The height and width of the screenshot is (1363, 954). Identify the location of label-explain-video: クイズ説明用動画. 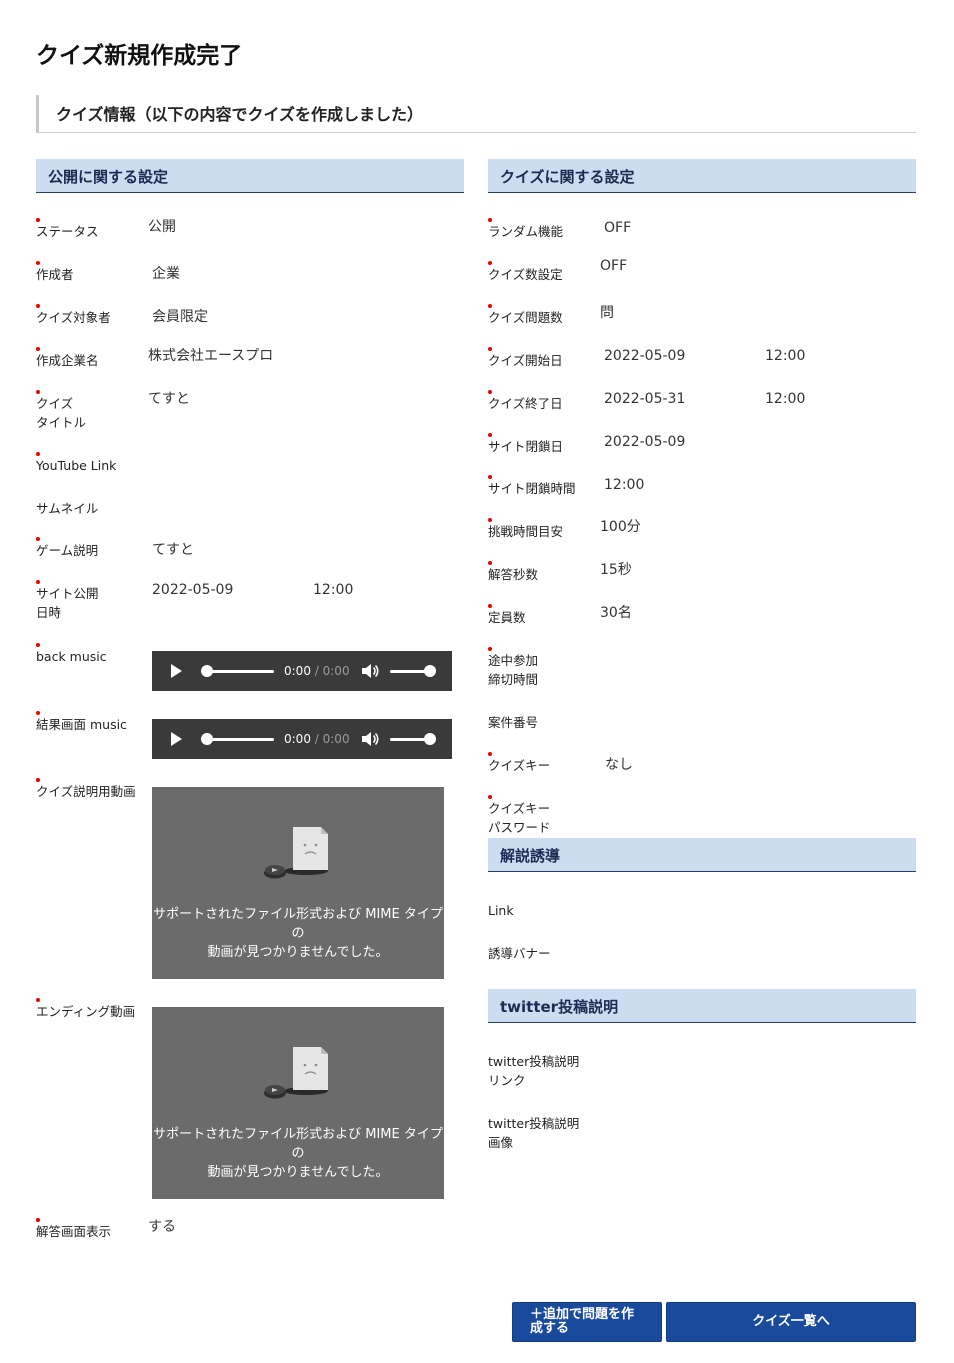
(86, 788).